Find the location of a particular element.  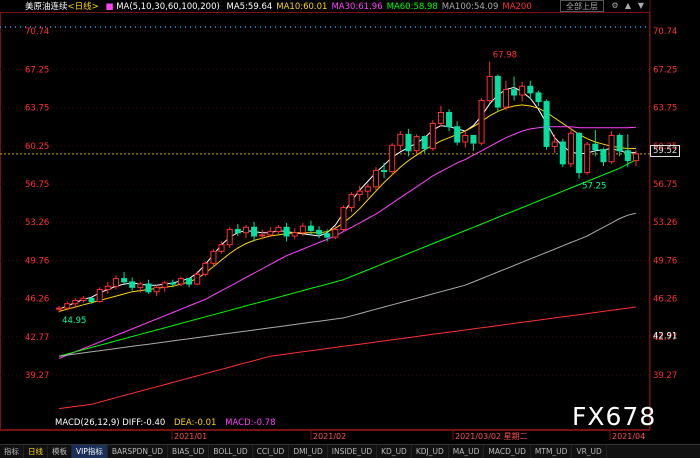

tab-0: 日线 is located at coordinates (36, 451).